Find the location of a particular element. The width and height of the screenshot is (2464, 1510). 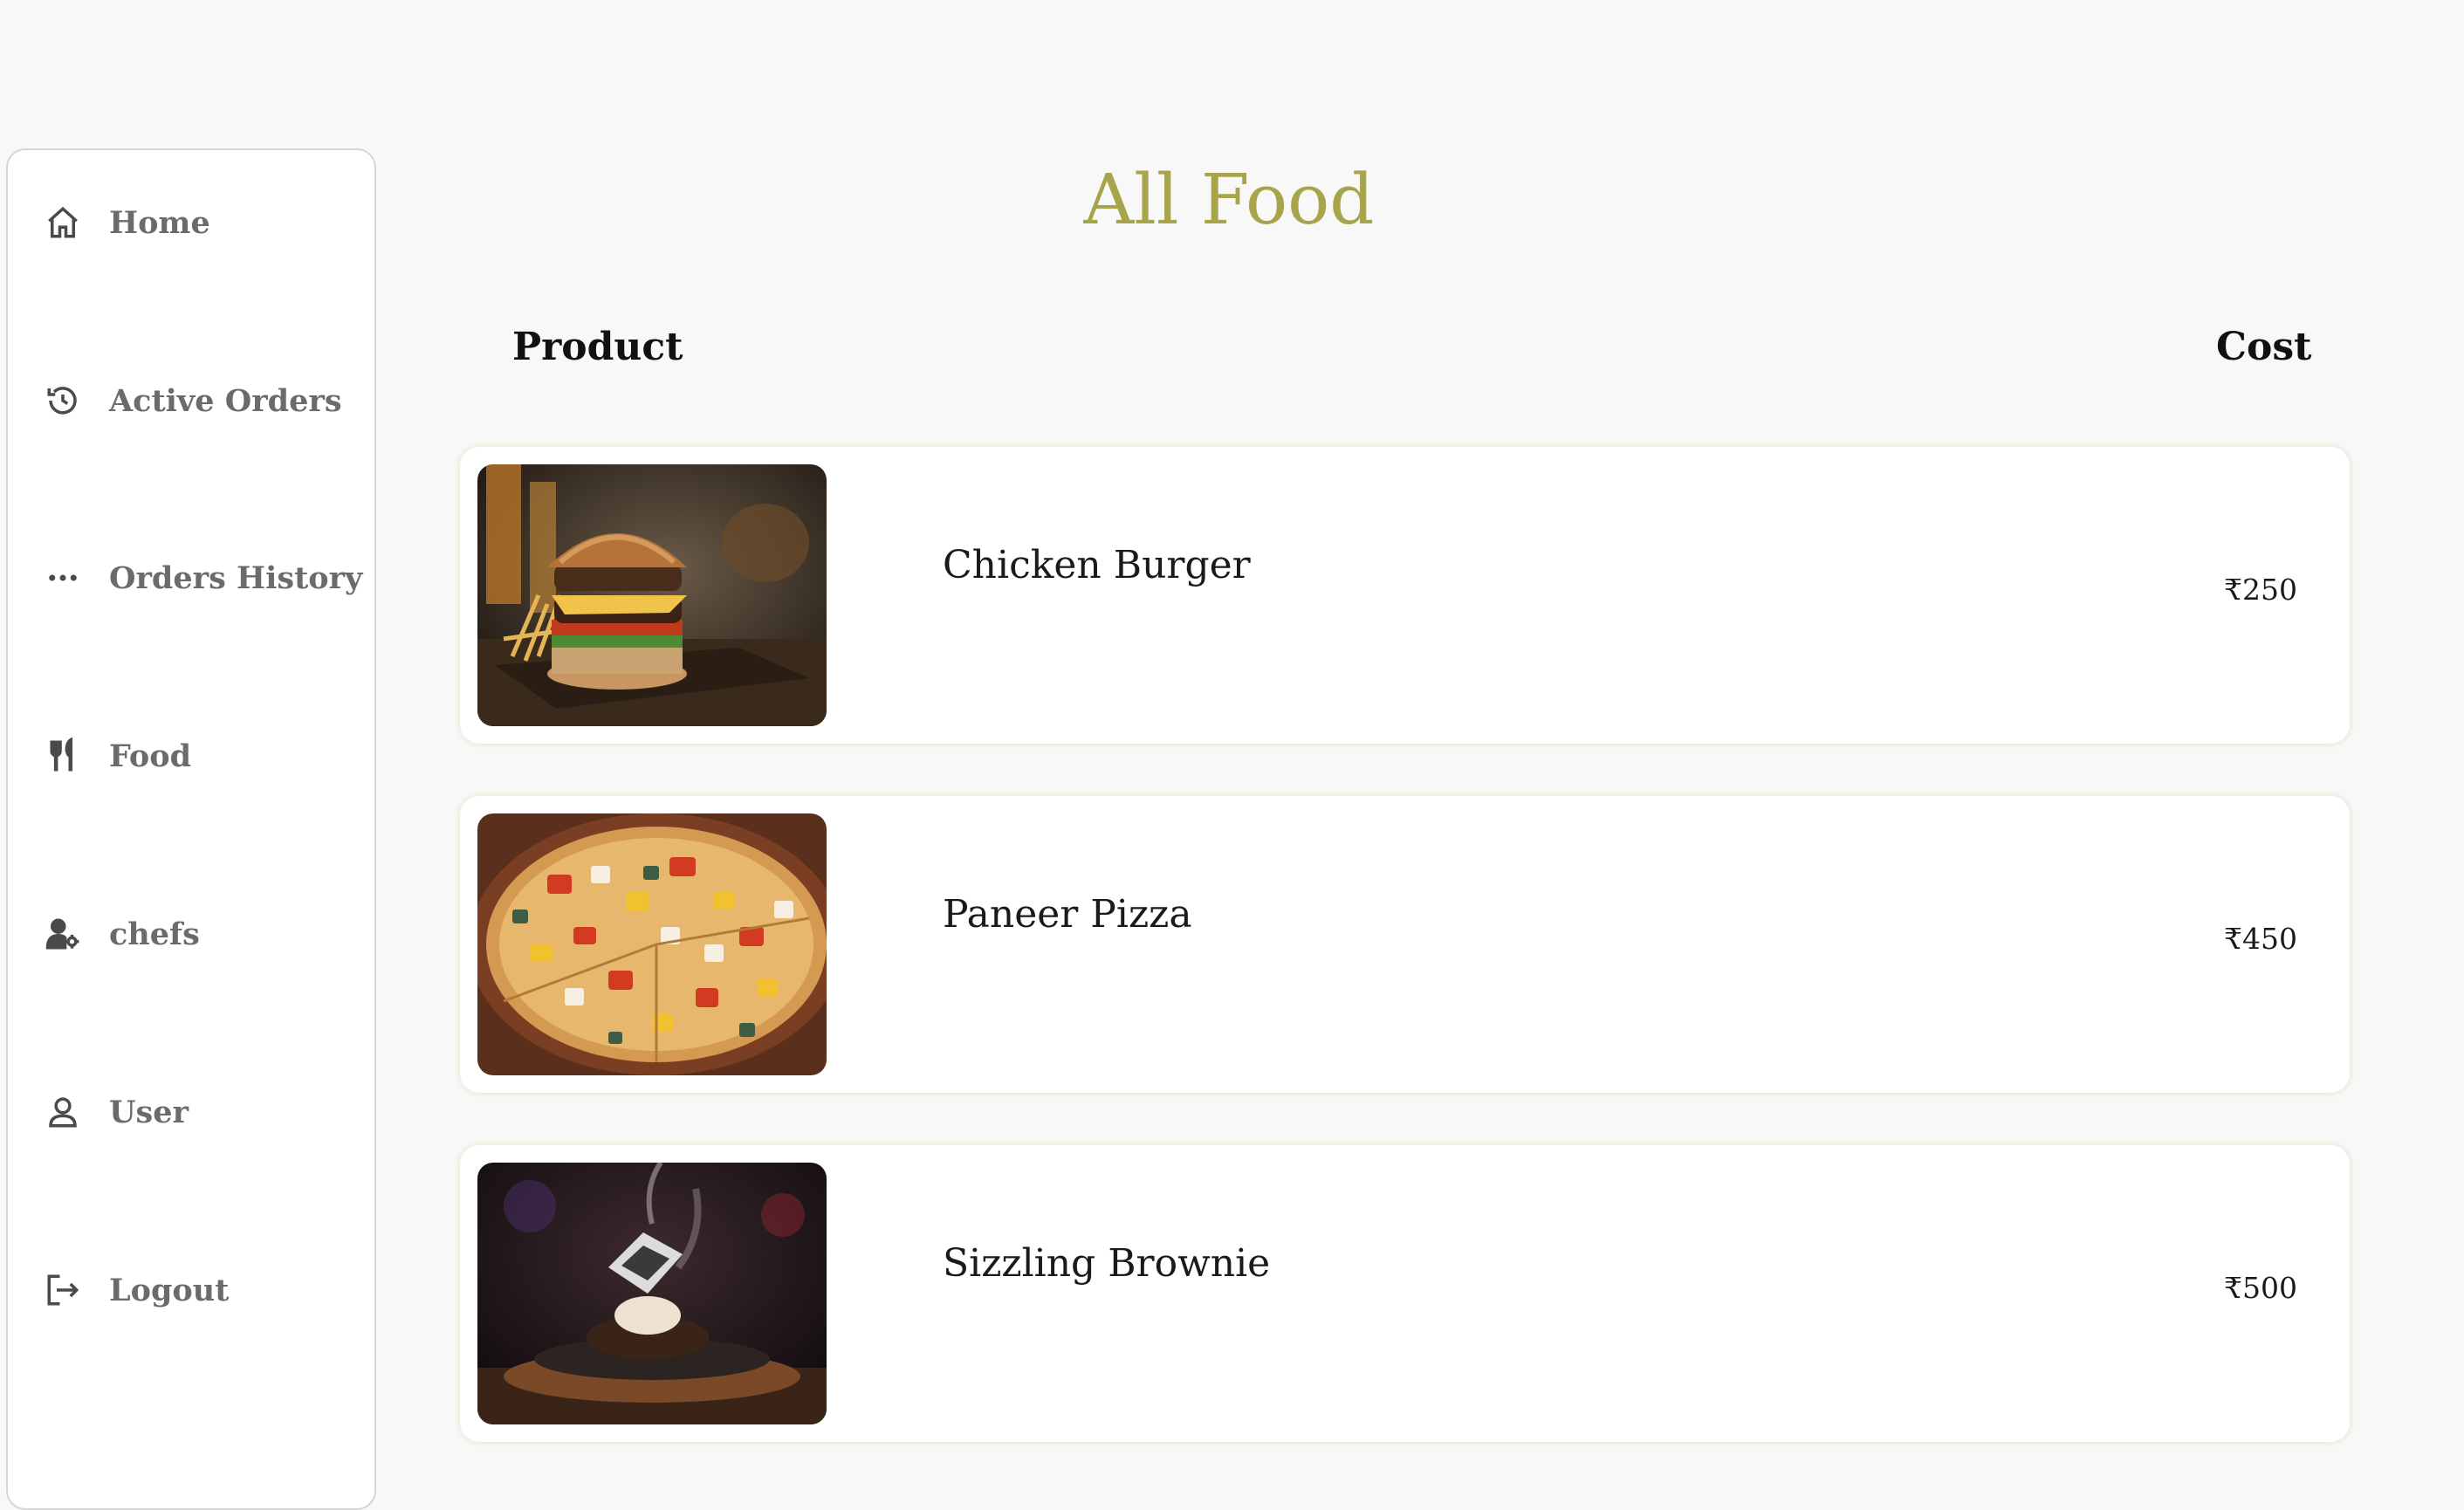

more-dots-icon is located at coordinates (72, 578).